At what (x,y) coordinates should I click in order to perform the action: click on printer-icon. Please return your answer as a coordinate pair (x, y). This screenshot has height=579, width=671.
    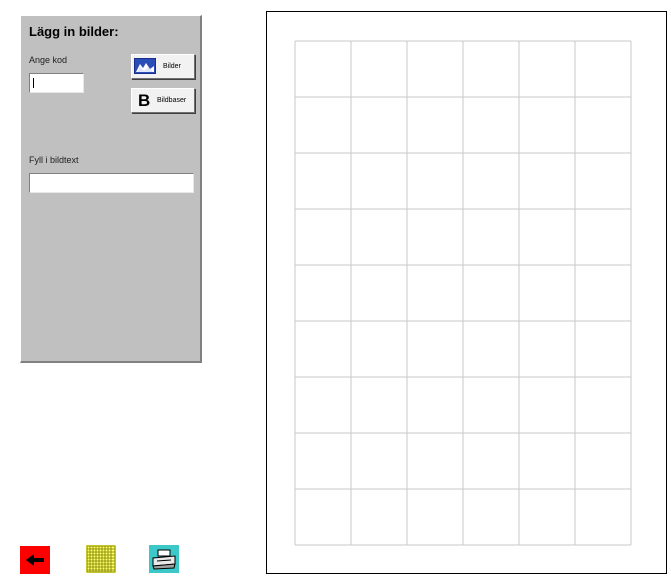
    Looking at the image, I should click on (164, 559).